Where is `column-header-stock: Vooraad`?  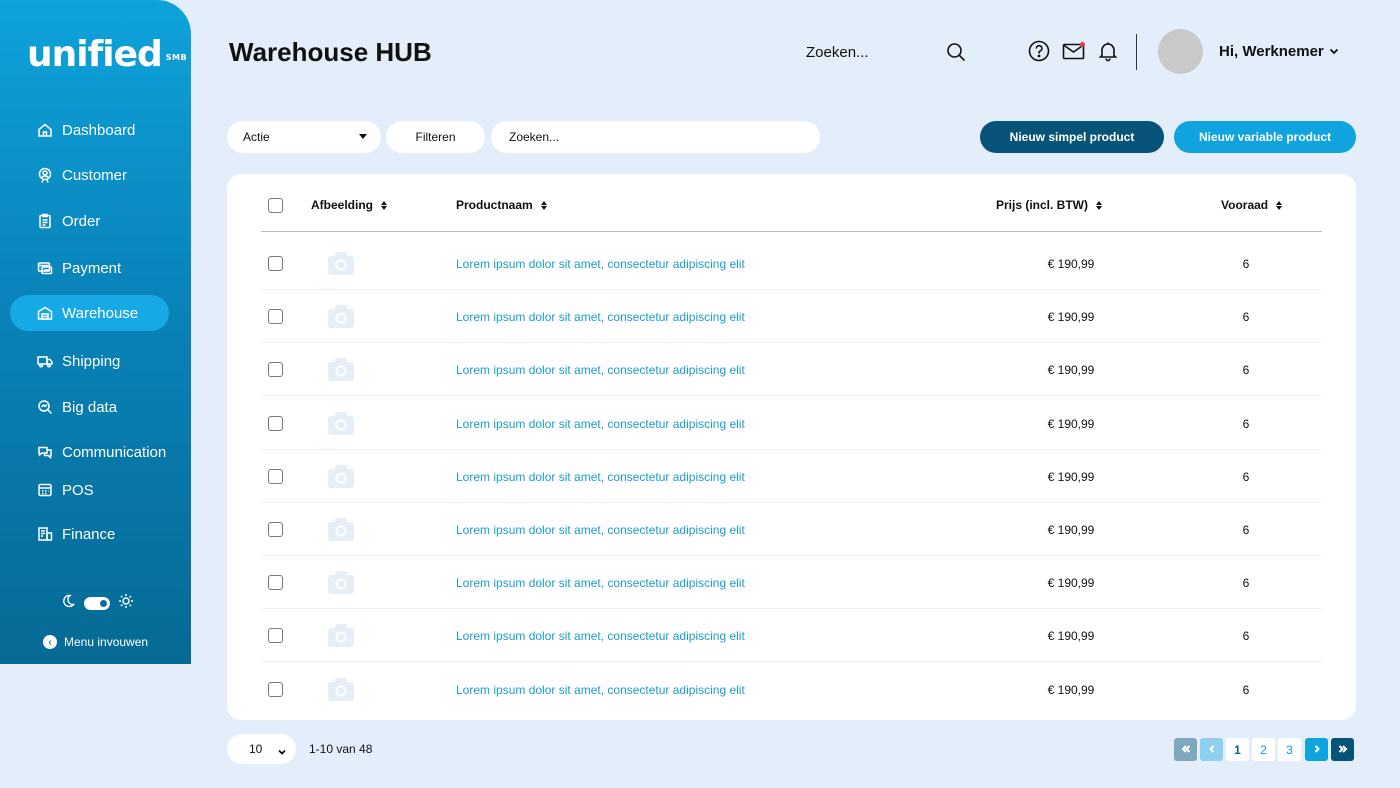 column-header-stock: Vooraad is located at coordinates (1252, 205).